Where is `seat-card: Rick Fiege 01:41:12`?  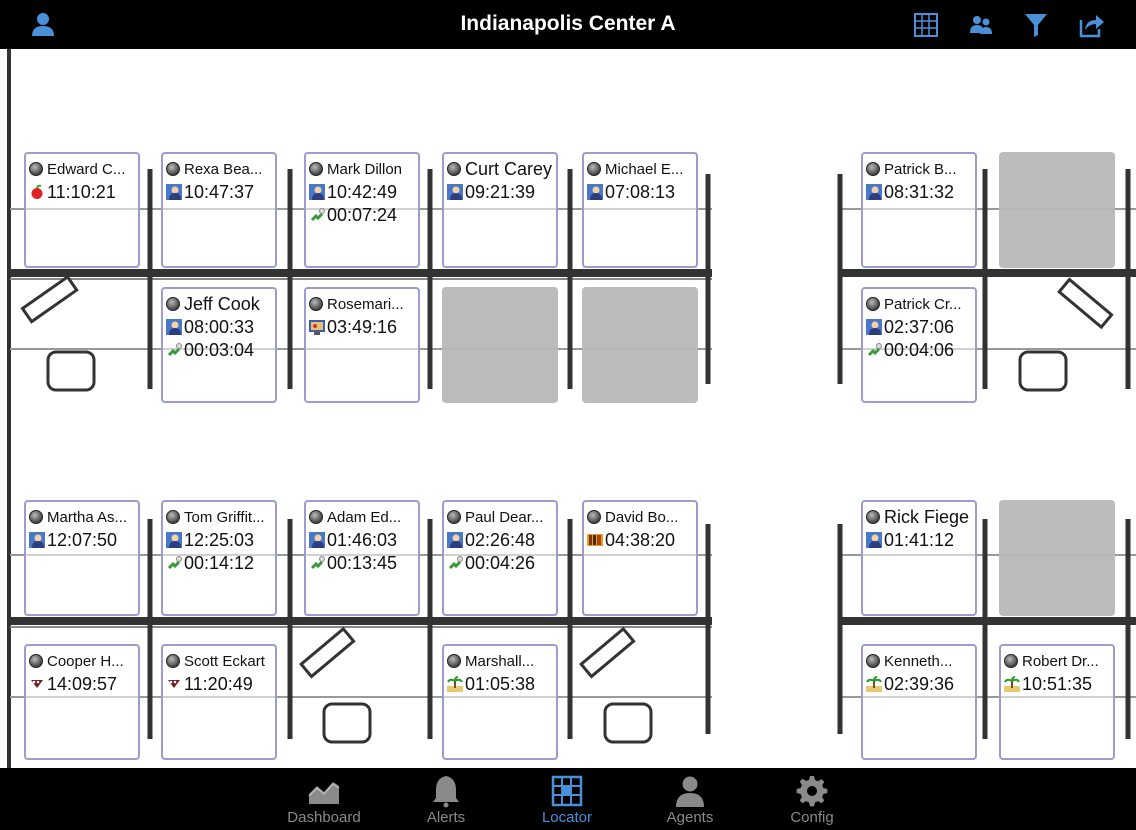
seat-card: Rick Fiege 01:41:12 is located at coordinates (919, 558).